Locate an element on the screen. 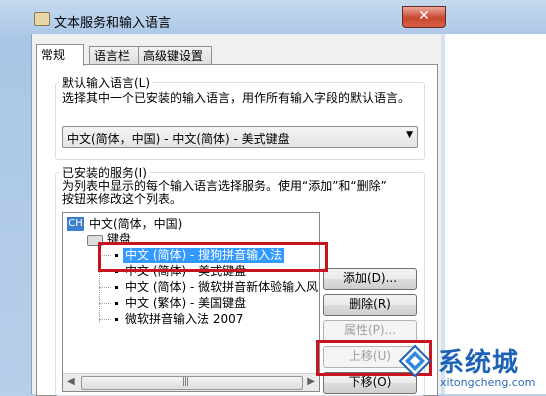  scroll-right-icon: ▶ is located at coordinates (311, 381).